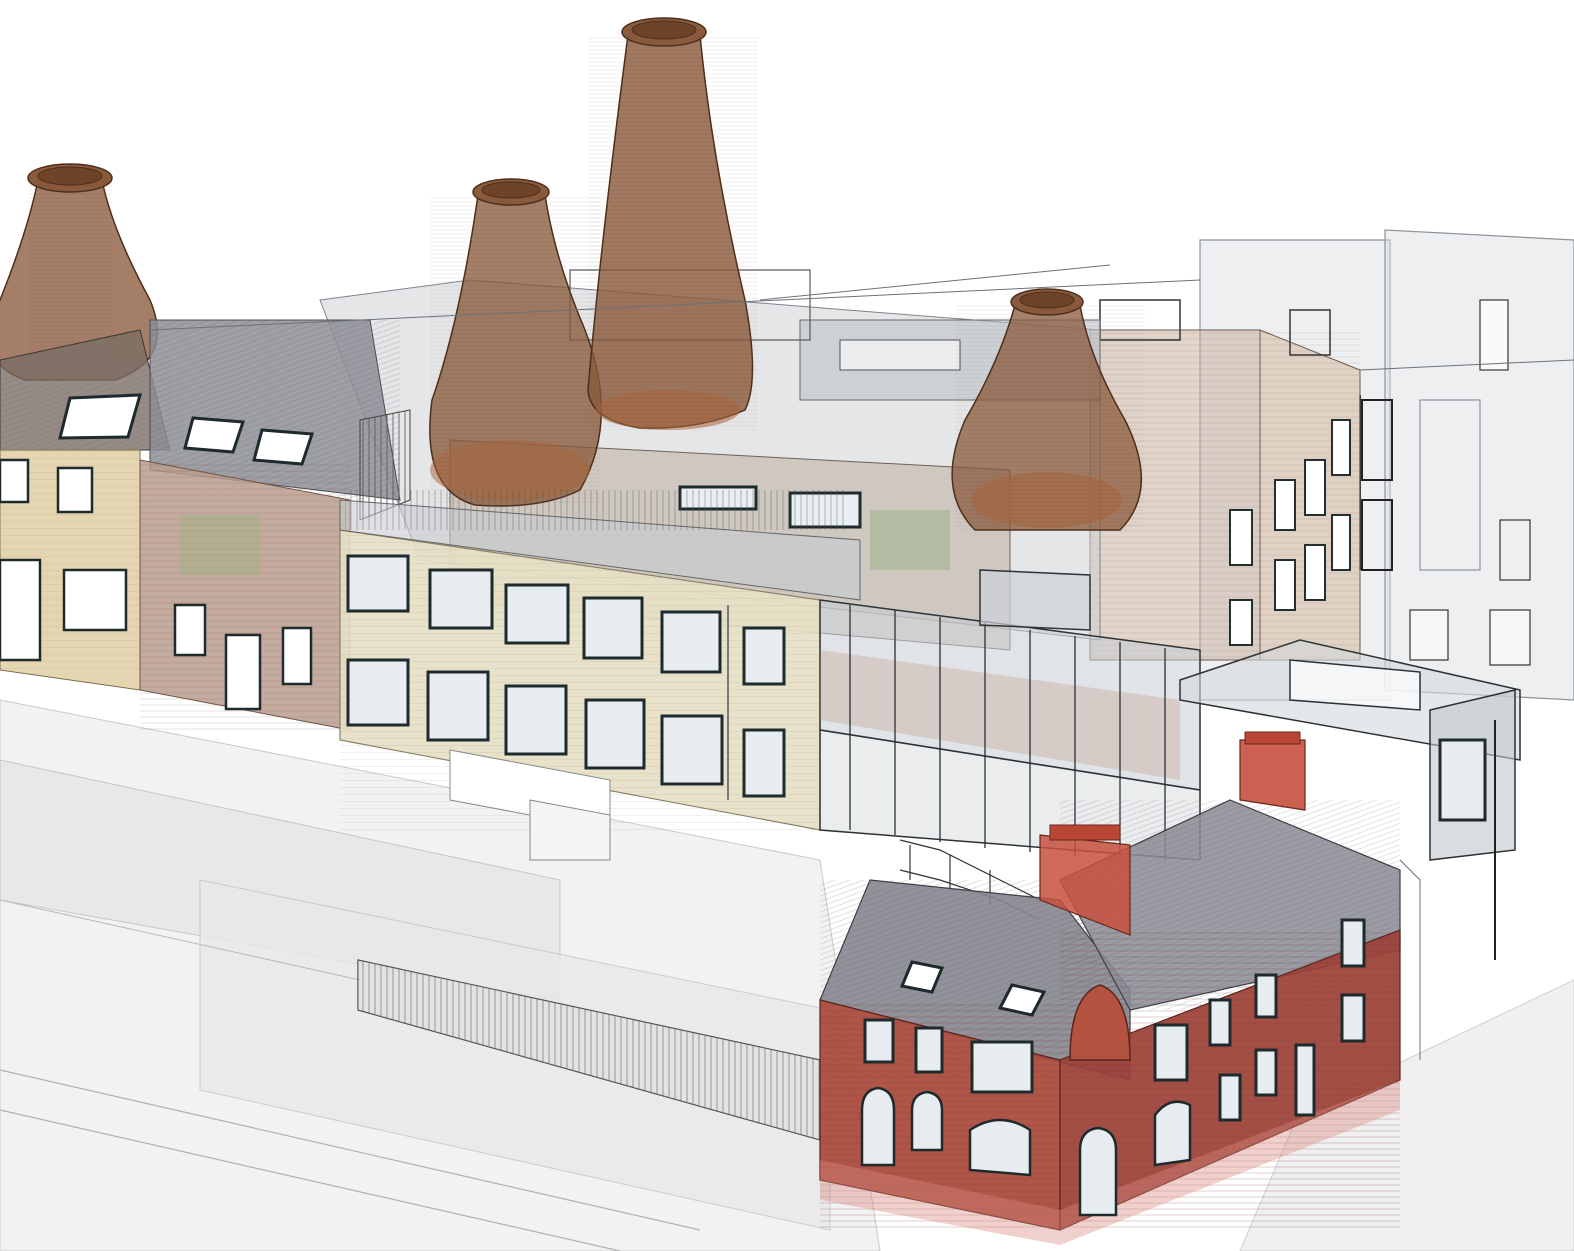  I want to click on kiln-tall-center, so click(672, 223).